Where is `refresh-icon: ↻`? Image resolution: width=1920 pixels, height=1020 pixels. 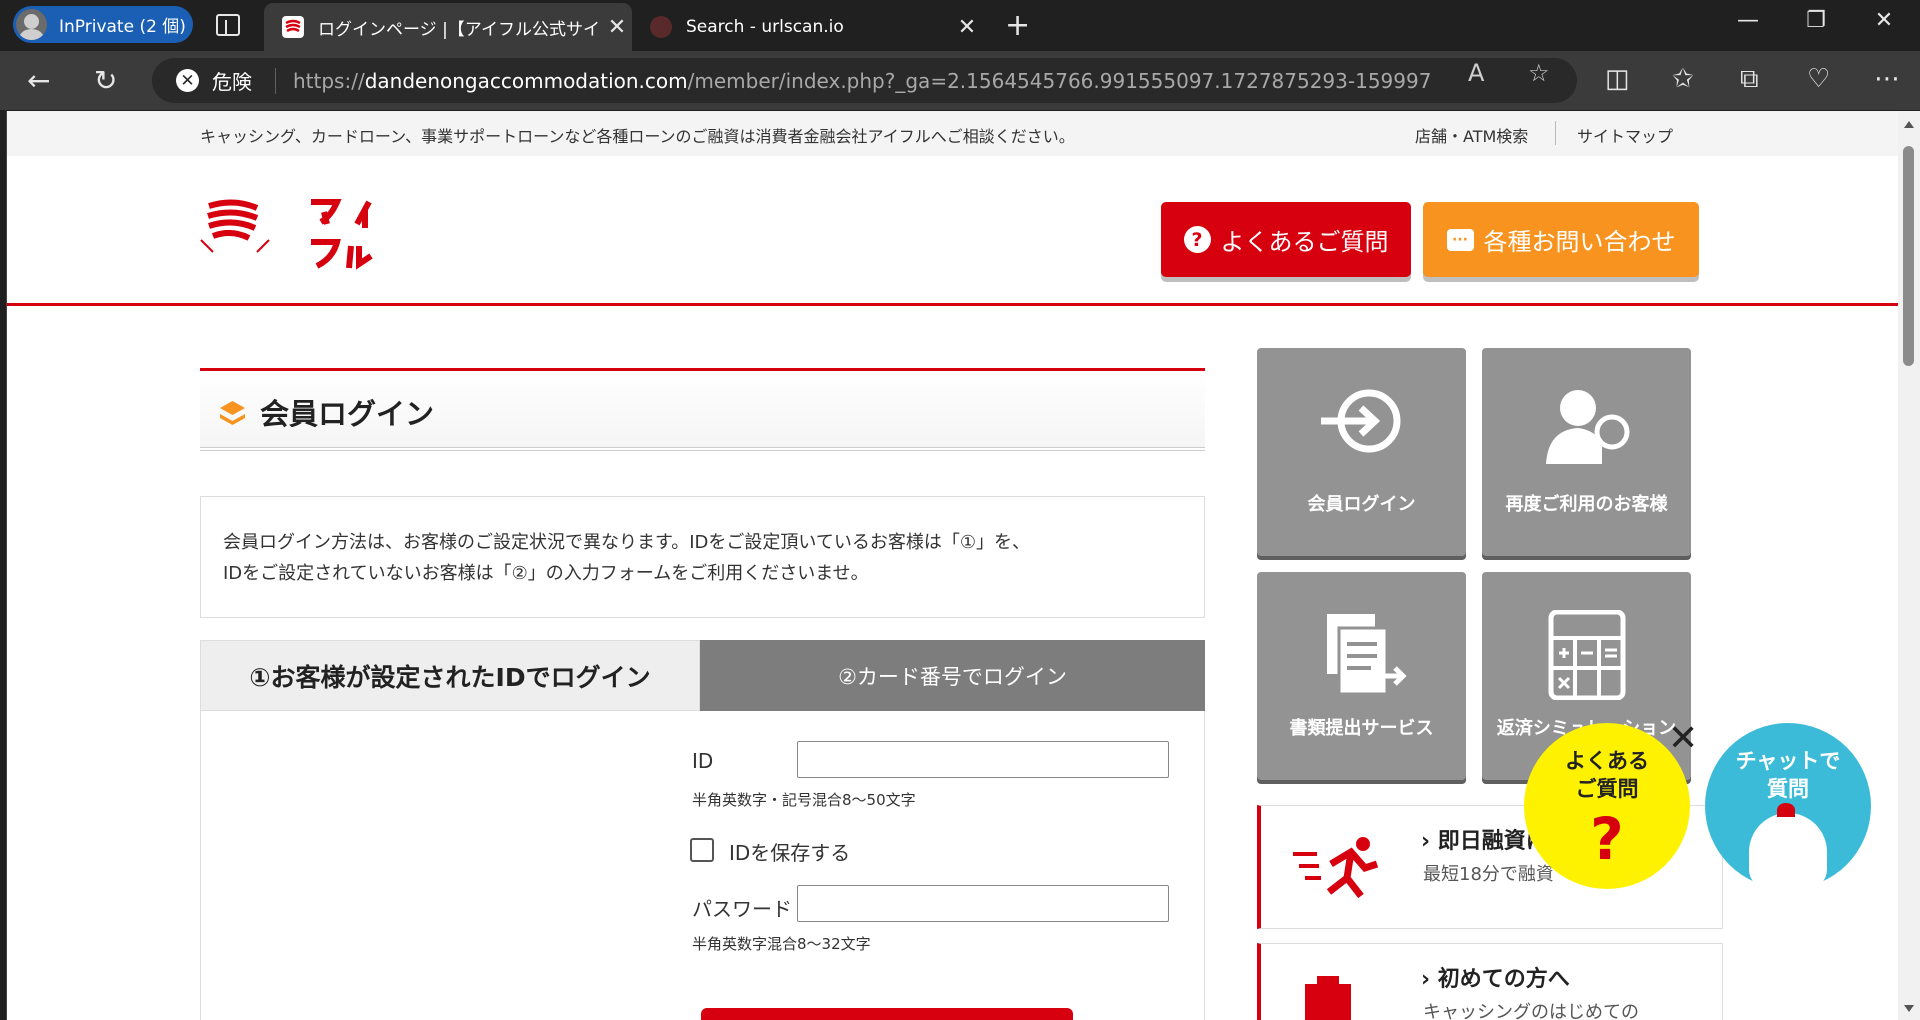
refresh-icon: ↻ is located at coordinates (105, 80).